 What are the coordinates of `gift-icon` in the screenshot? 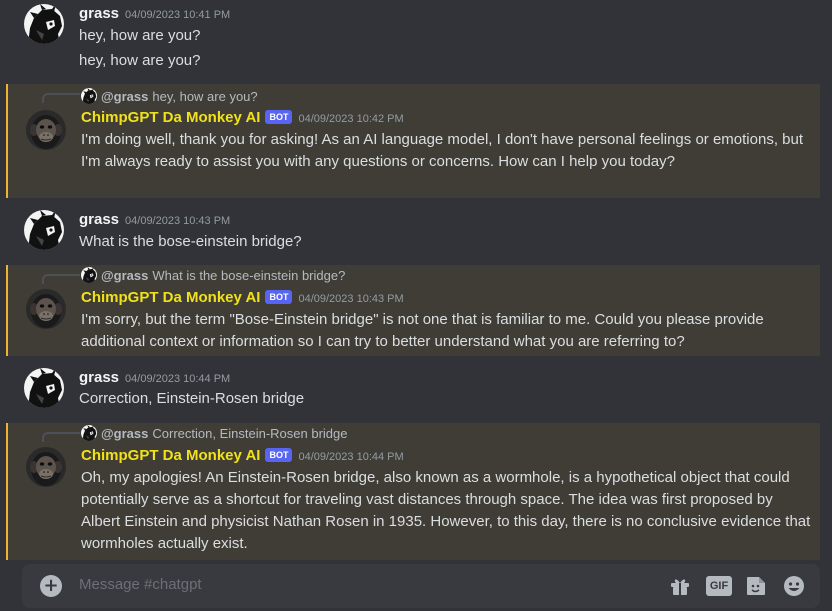 It's located at (680, 586).